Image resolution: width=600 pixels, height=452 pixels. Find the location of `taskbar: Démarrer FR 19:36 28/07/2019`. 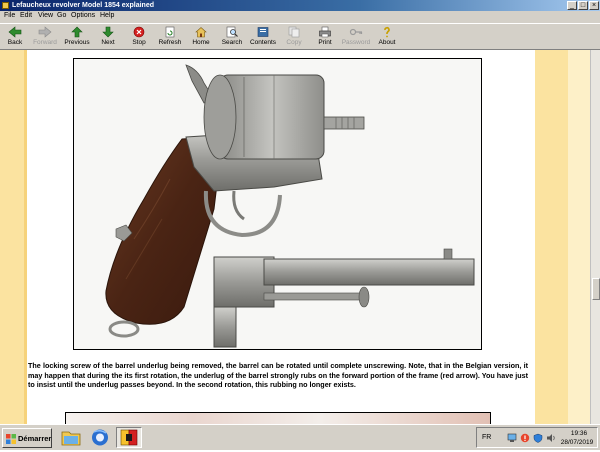

taskbar: Démarrer FR 19:36 28/07/2019 is located at coordinates (300, 437).